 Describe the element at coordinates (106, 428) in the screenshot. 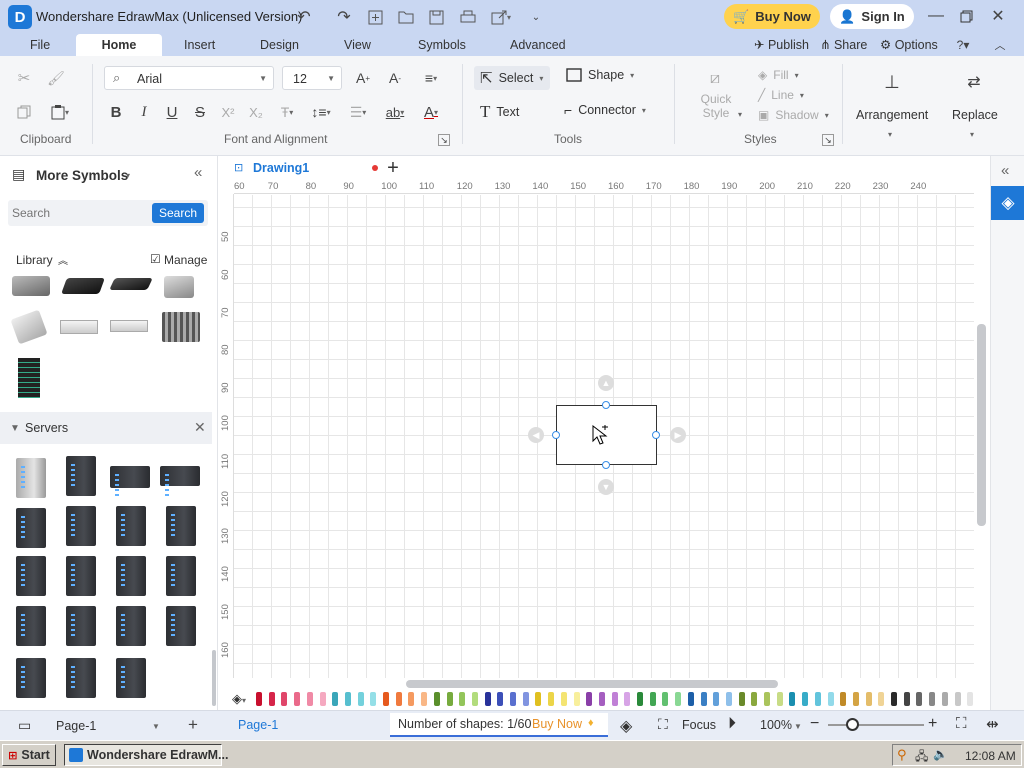

I see `servers-section-header: ▼ Servers ✕` at that location.